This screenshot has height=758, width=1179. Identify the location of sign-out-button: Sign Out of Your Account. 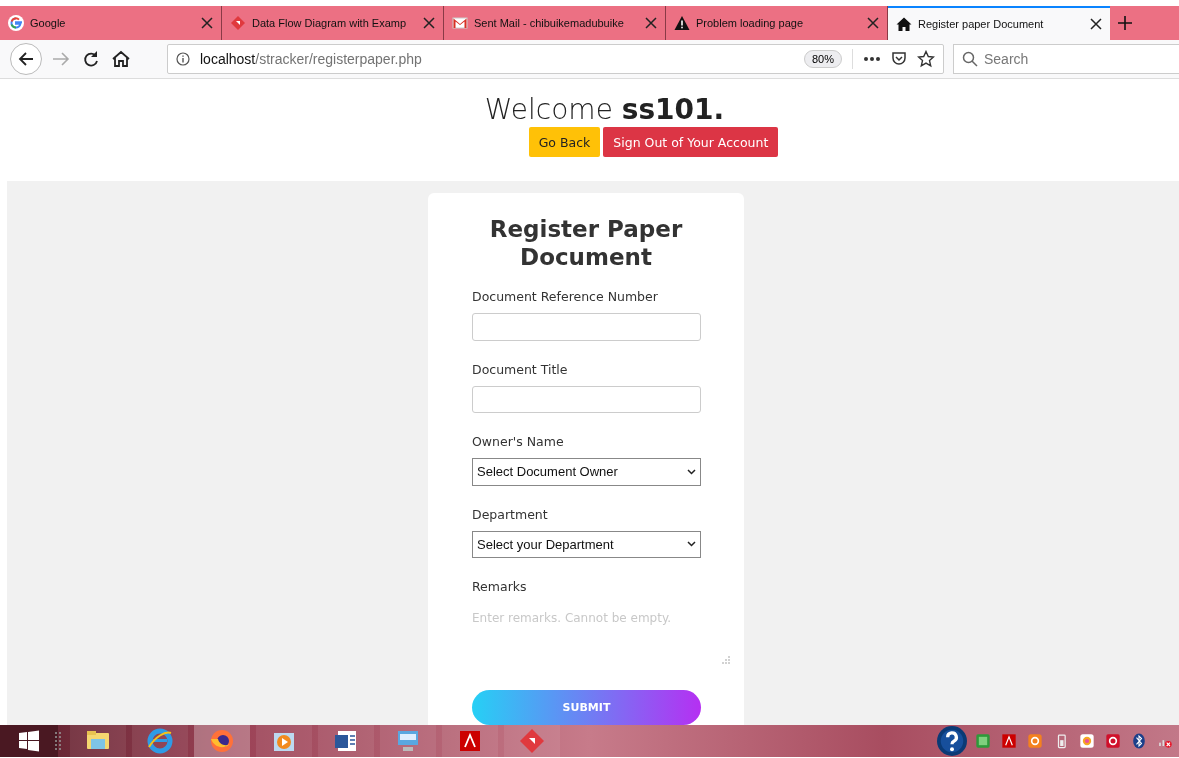
(691, 142).